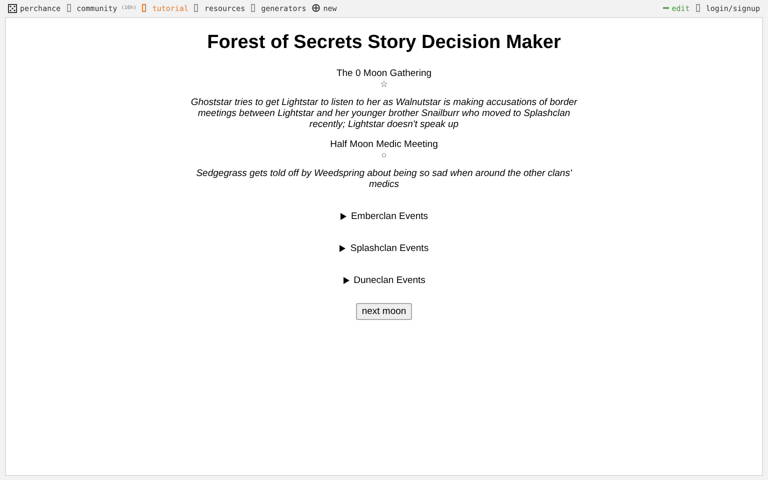  What do you see at coordinates (384, 155) in the screenshot?
I see `event-symbol: ○` at bounding box center [384, 155].